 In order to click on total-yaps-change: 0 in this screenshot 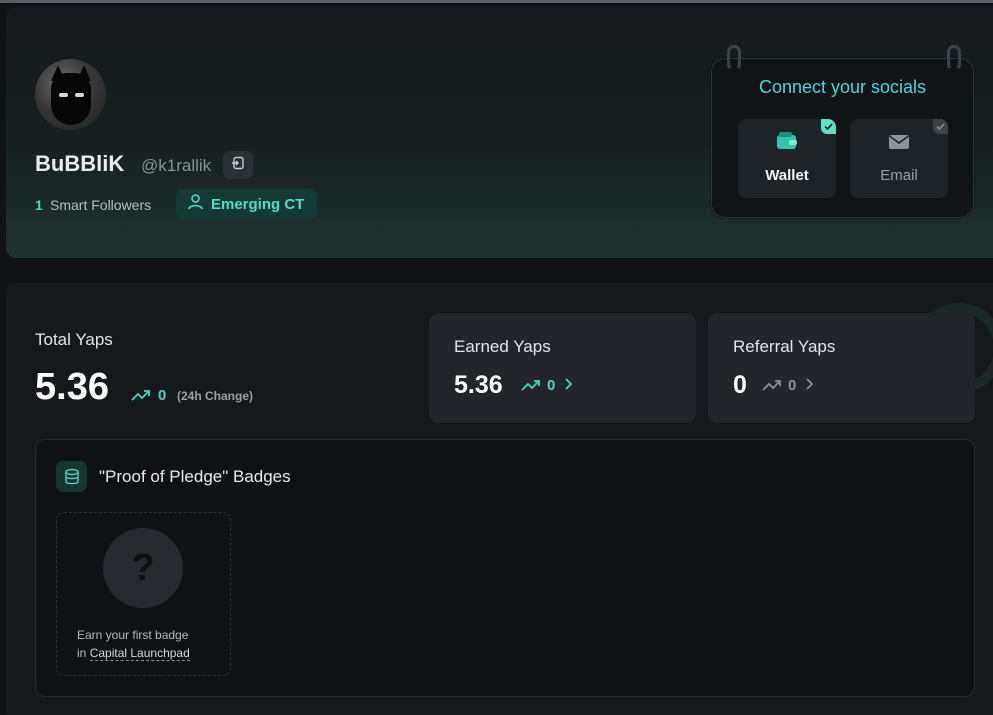, I will do `click(162, 395)`.